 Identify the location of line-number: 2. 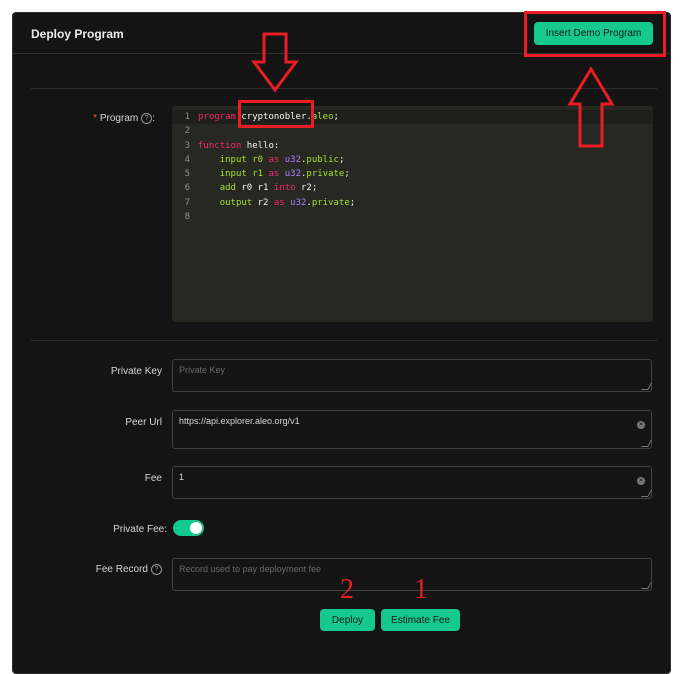
(187, 131).